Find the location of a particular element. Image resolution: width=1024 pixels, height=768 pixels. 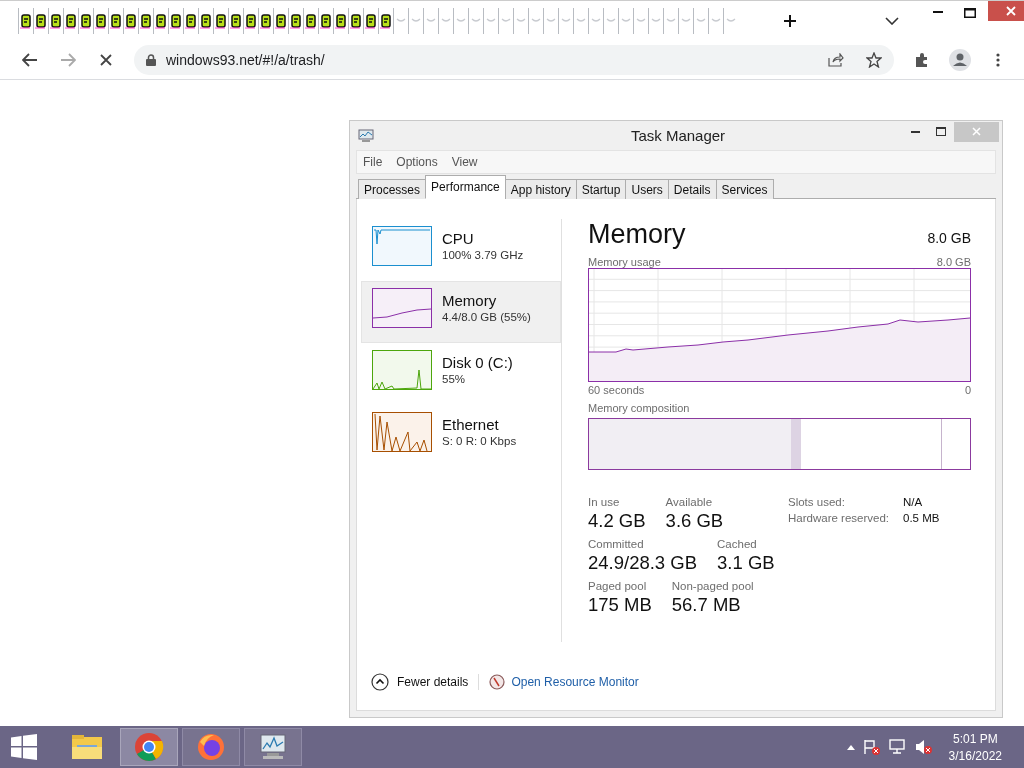

menu-item: File is located at coordinates (373, 162).